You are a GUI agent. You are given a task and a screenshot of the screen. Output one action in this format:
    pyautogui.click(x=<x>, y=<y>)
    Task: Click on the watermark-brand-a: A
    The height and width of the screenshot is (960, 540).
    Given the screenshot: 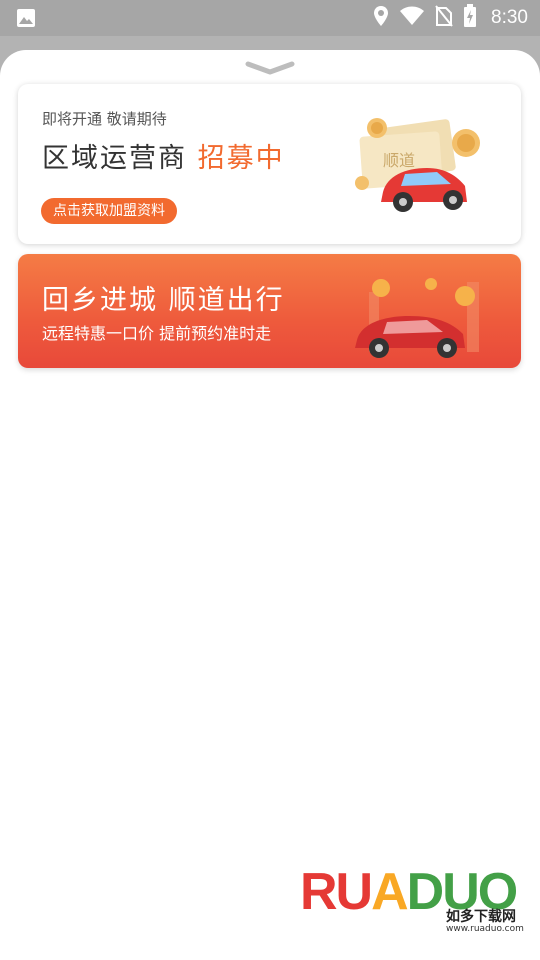 What is the action you would take?
    pyautogui.click(x=390, y=892)
    